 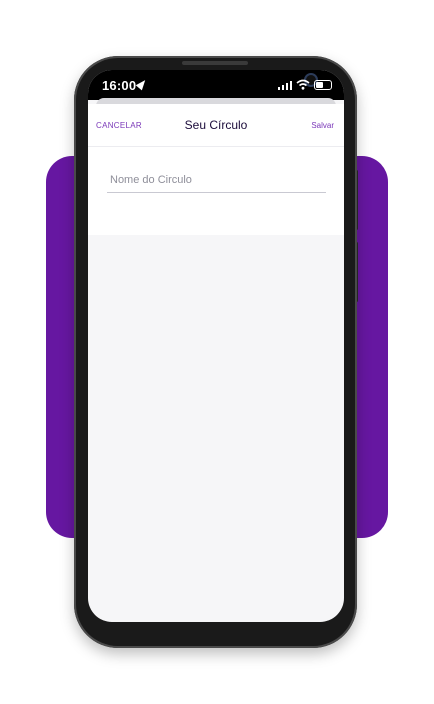 What do you see at coordinates (303, 84) in the screenshot?
I see `wifi-icon` at bounding box center [303, 84].